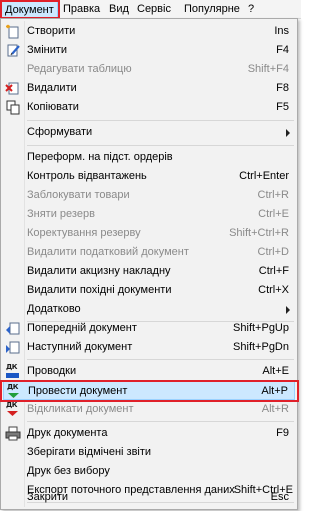 This screenshot has height=511, width=320. I want to click on menu-item-label: Коректування резерву, so click(84, 233).